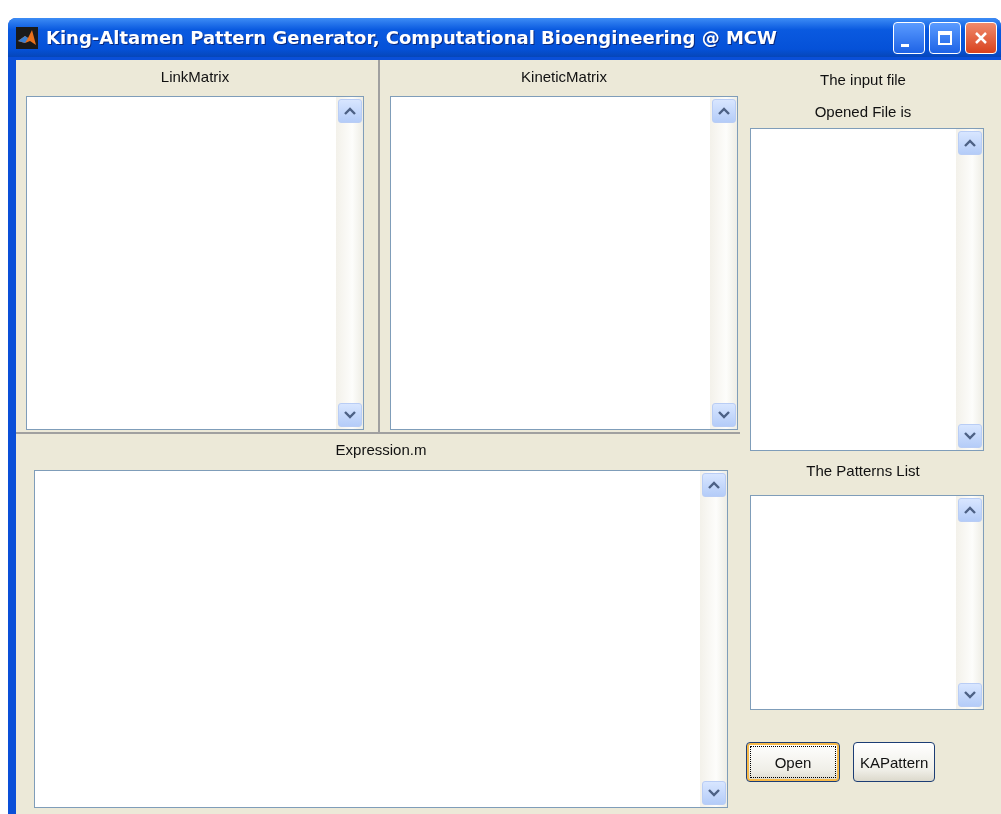 This screenshot has height=814, width=1001. I want to click on close-button, so click(981, 37).